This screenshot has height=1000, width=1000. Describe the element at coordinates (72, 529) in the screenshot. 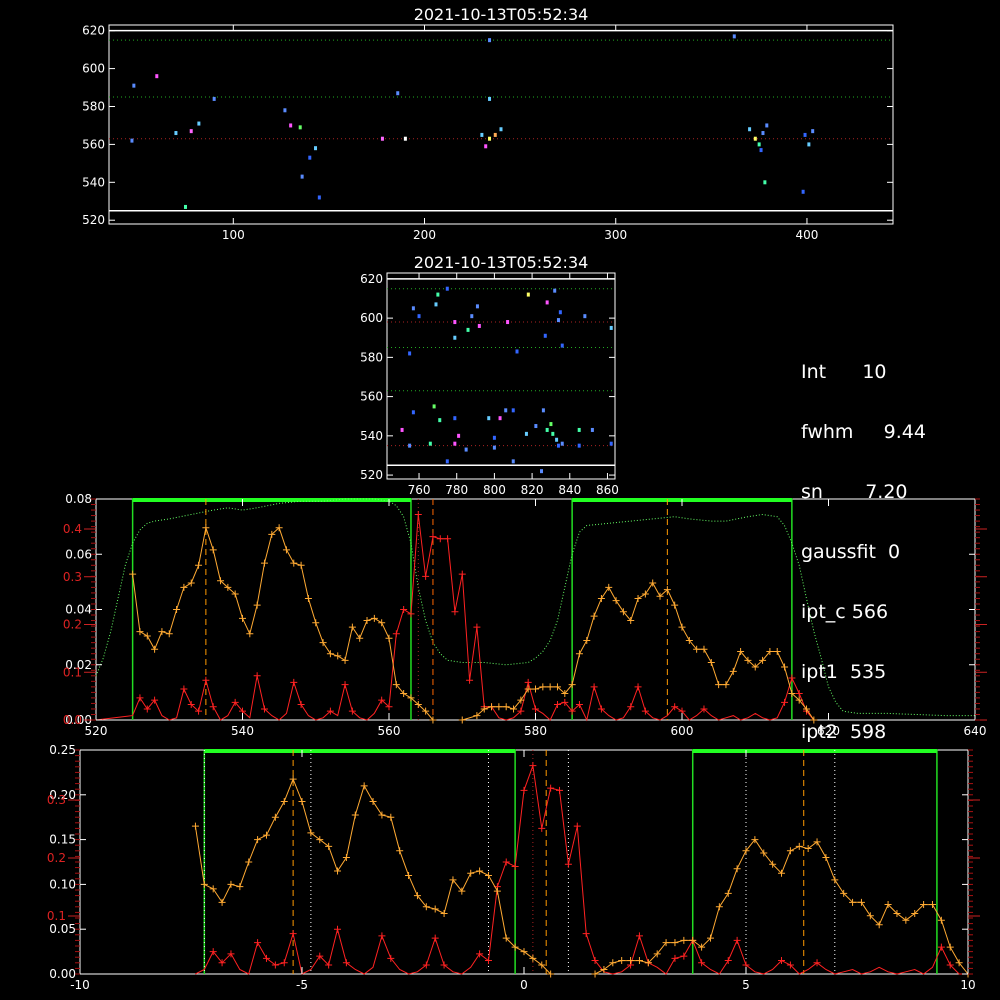

I see `upper-red-ytick-label: 0.4` at that location.